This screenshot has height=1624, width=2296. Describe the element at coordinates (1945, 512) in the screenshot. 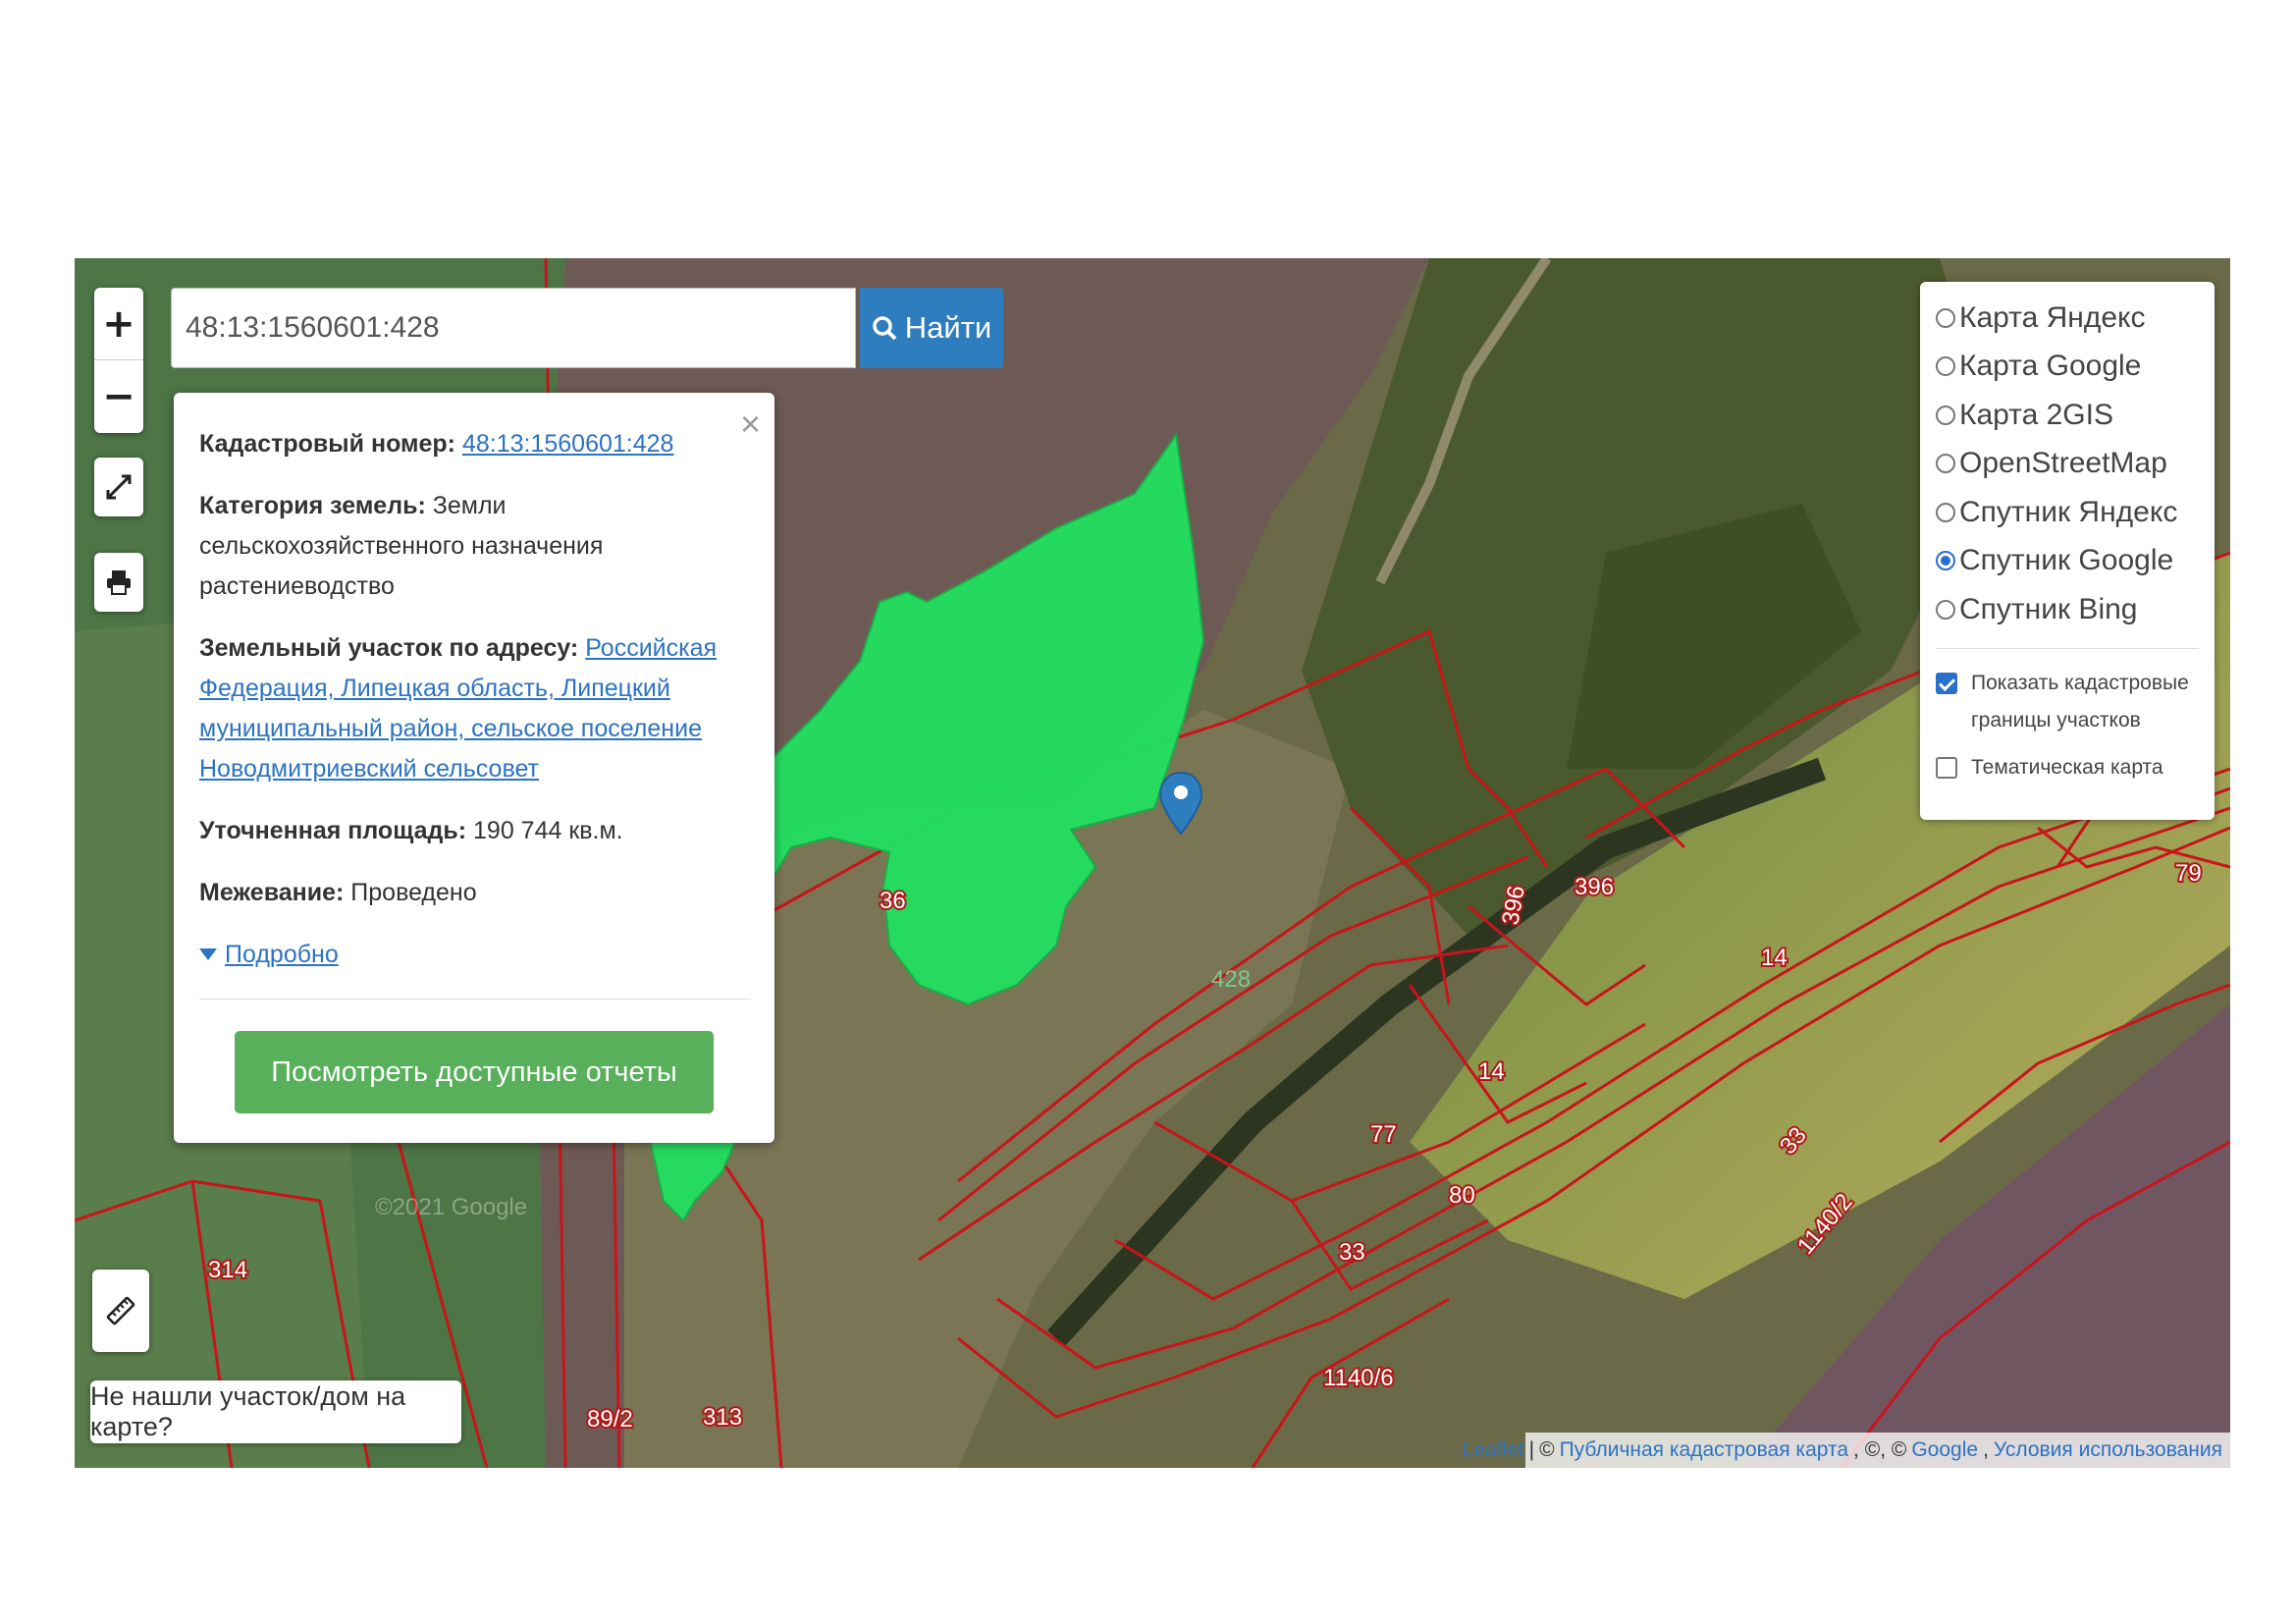

I see `radio-yandex-satellite` at that location.